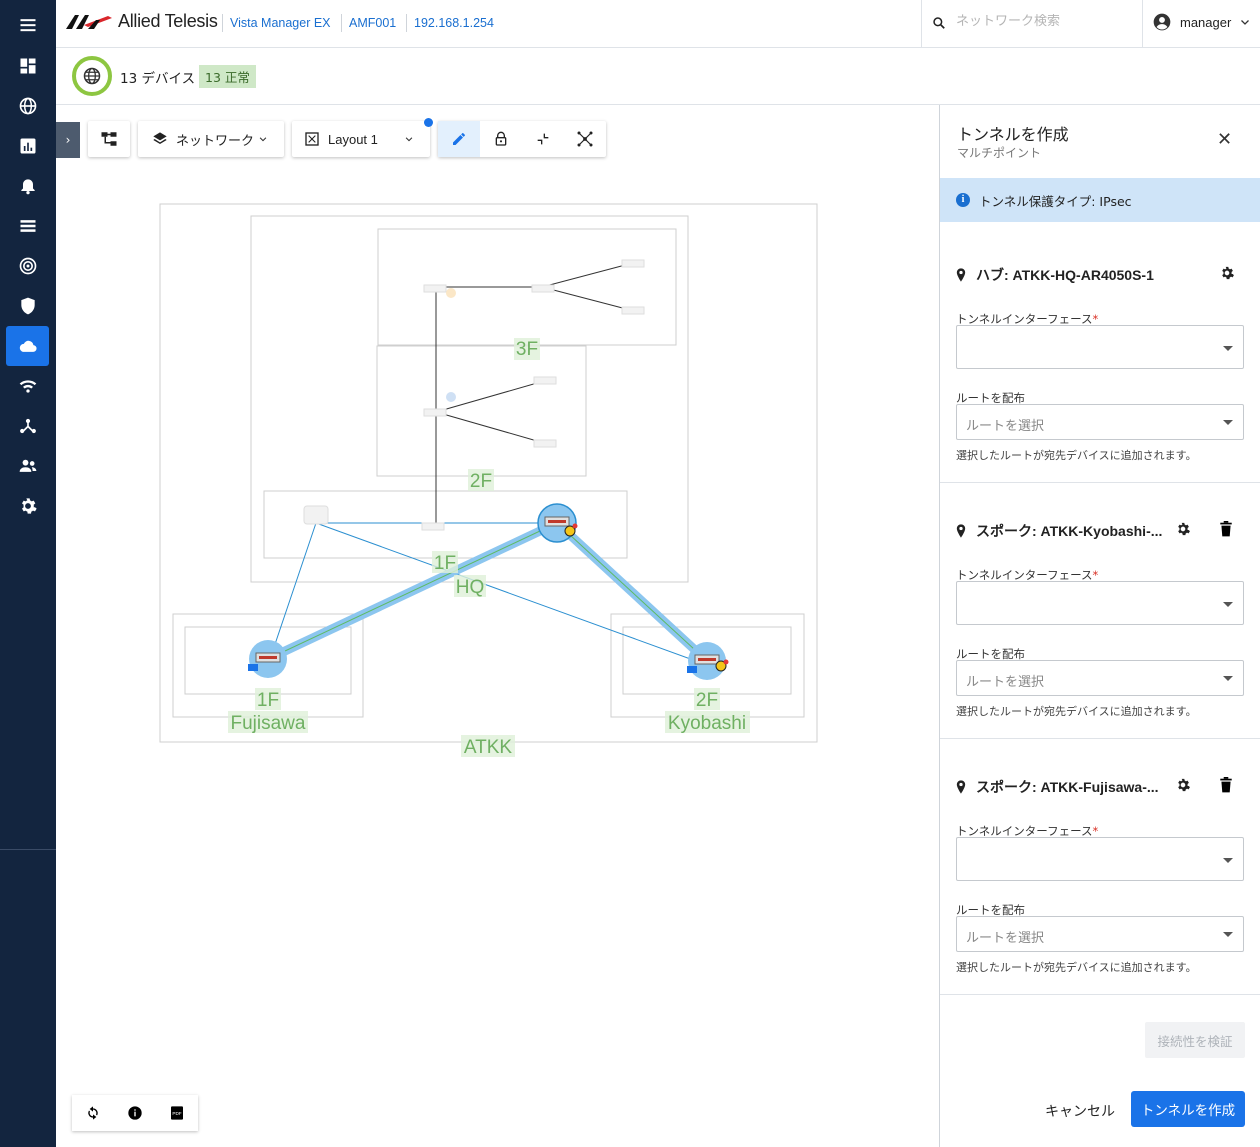 This screenshot has width=1260, height=1147. I want to click on lock-button, so click(501, 139).